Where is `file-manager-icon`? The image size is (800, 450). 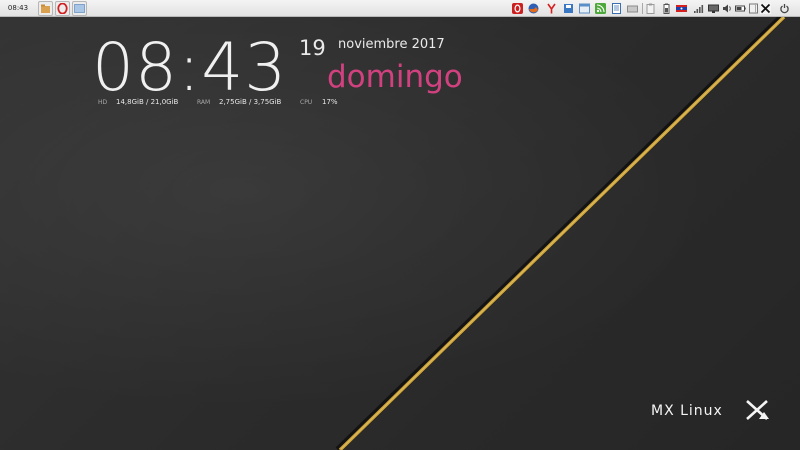 file-manager-icon is located at coordinates (45, 8).